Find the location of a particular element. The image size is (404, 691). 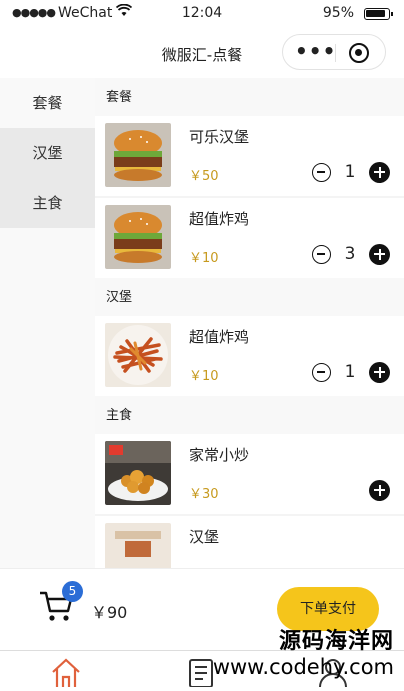

status-bar: ●●●●● WeChat 12:04 95% is located at coordinates (202, 14).